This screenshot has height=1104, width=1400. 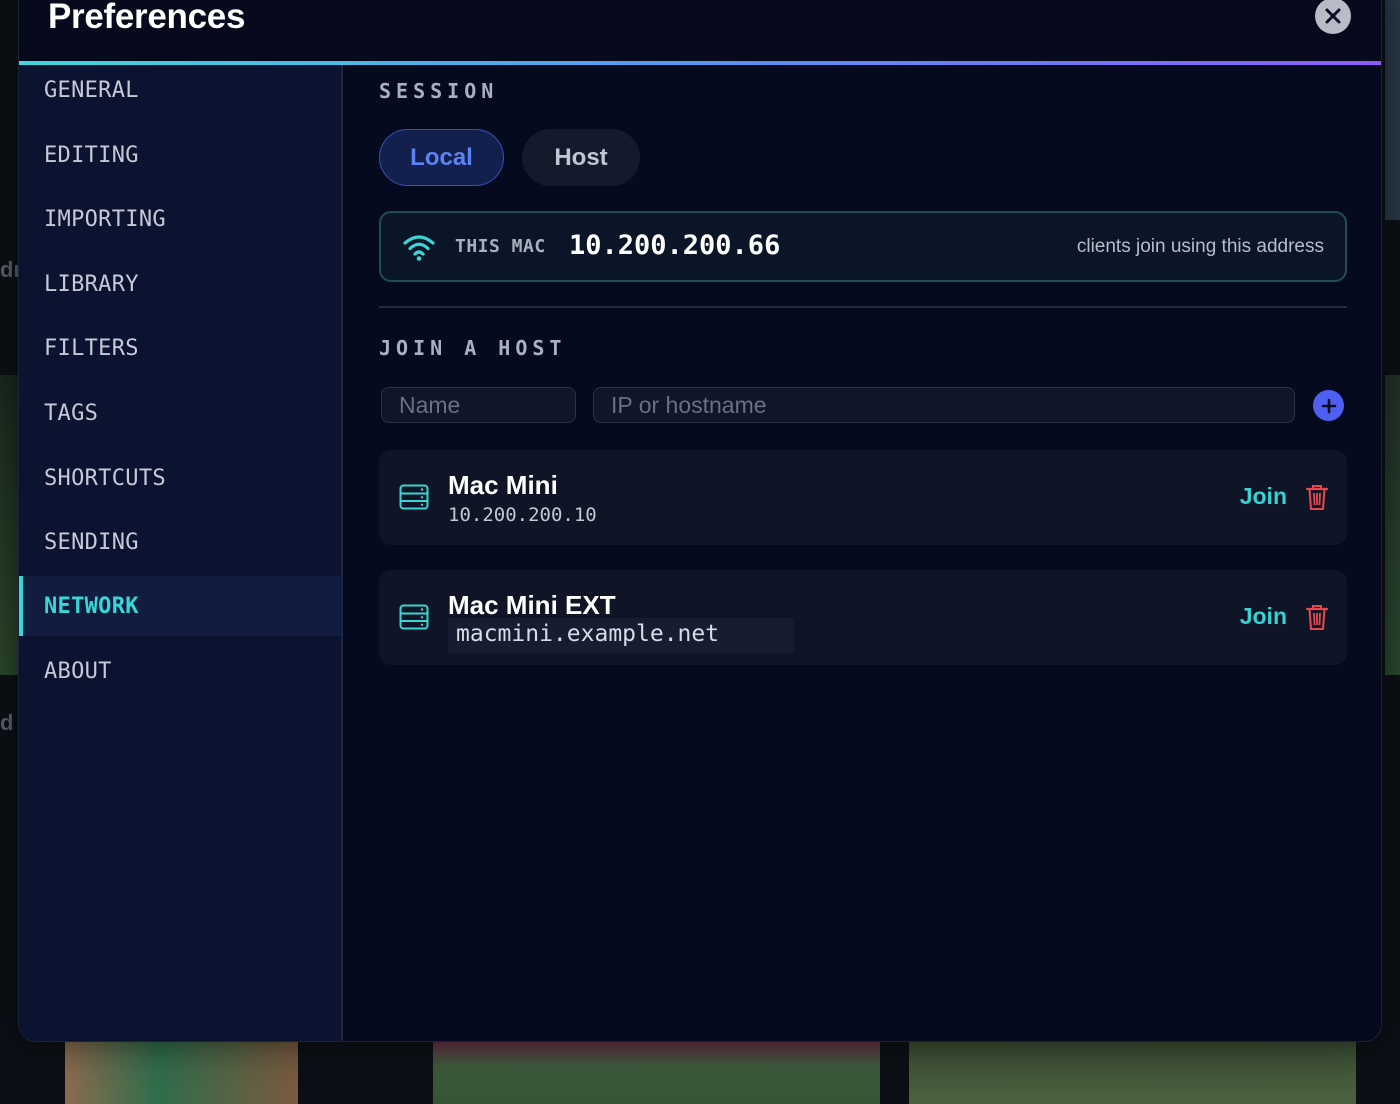 What do you see at coordinates (439, 91) in the screenshot?
I see `section-label-session: SESSION` at bounding box center [439, 91].